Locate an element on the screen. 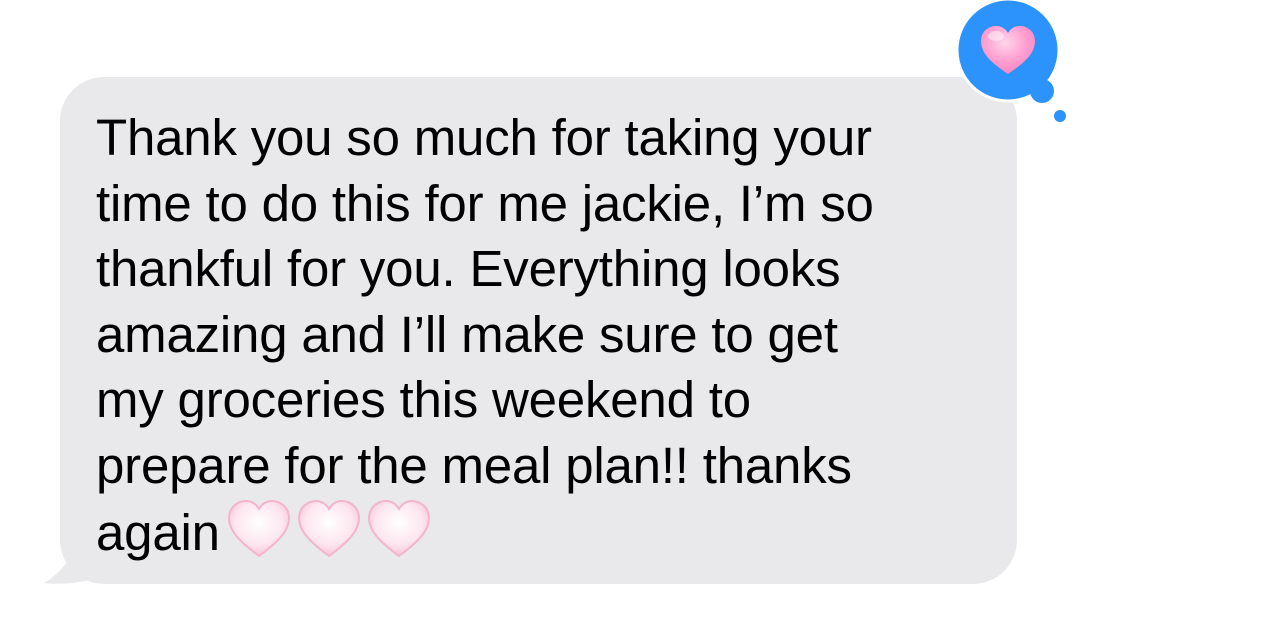  message-line: my groceries this weekend to is located at coordinates (423, 399).